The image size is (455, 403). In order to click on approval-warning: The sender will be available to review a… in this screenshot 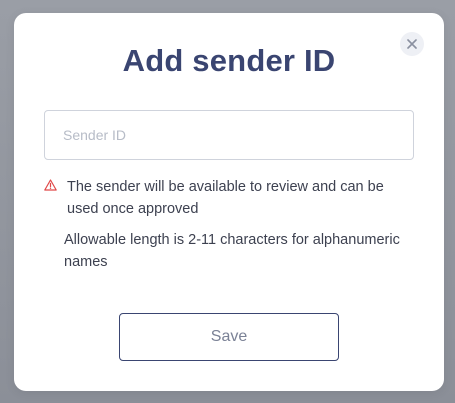, I will do `click(229, 198)`.